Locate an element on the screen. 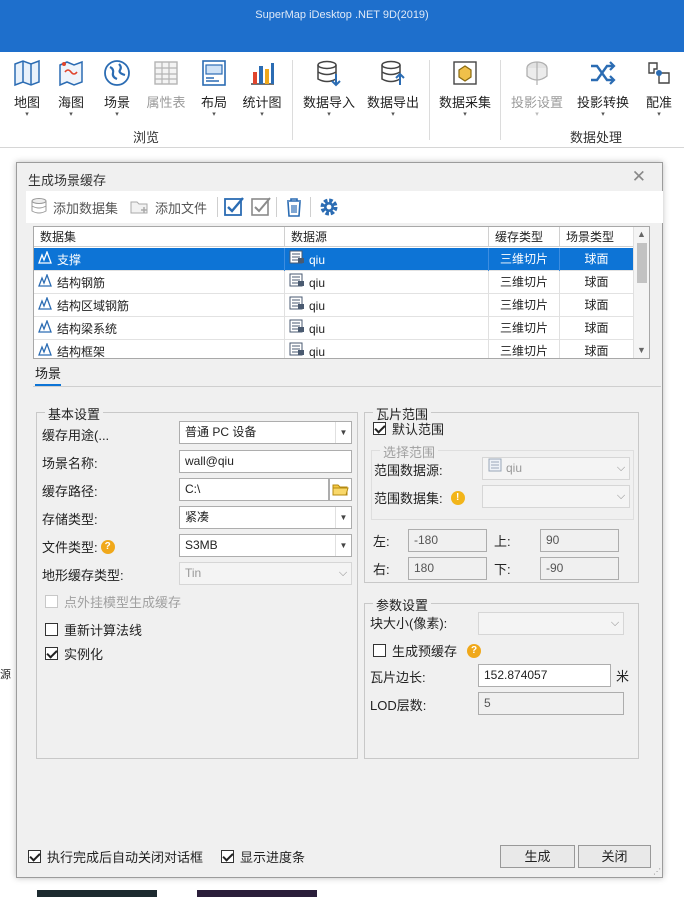 The image size is (684, 897). table-row: 结构区域钢筋 qiu 三维切片 球面 is located at coordinates (334, 305).